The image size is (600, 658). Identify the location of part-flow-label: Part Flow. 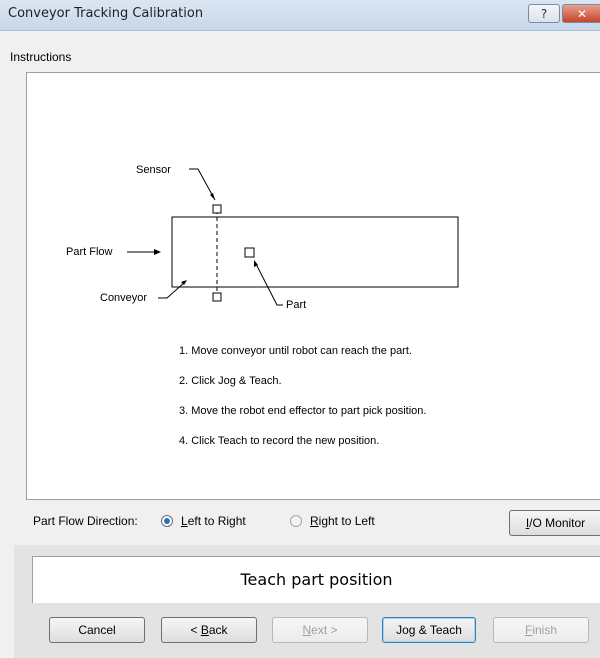
(89, 252).